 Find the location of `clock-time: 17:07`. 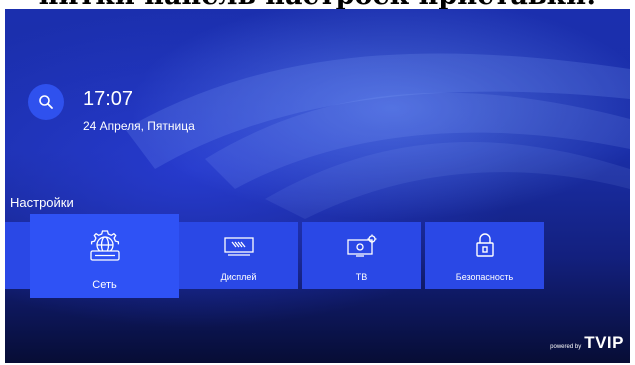

clock-time: 17:07 is located at coordinates (108, 99).